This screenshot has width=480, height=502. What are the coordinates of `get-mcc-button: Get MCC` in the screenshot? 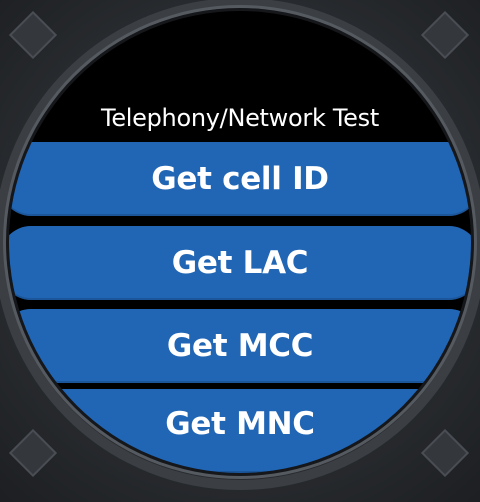 It's located at (240, 346).